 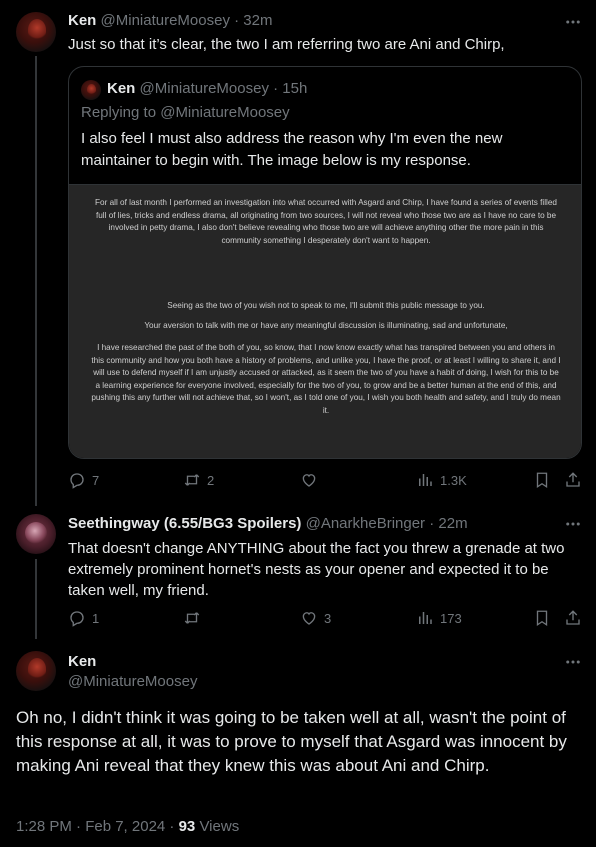 I want to click on post-time: · 22m, so click(x=448, y=523).